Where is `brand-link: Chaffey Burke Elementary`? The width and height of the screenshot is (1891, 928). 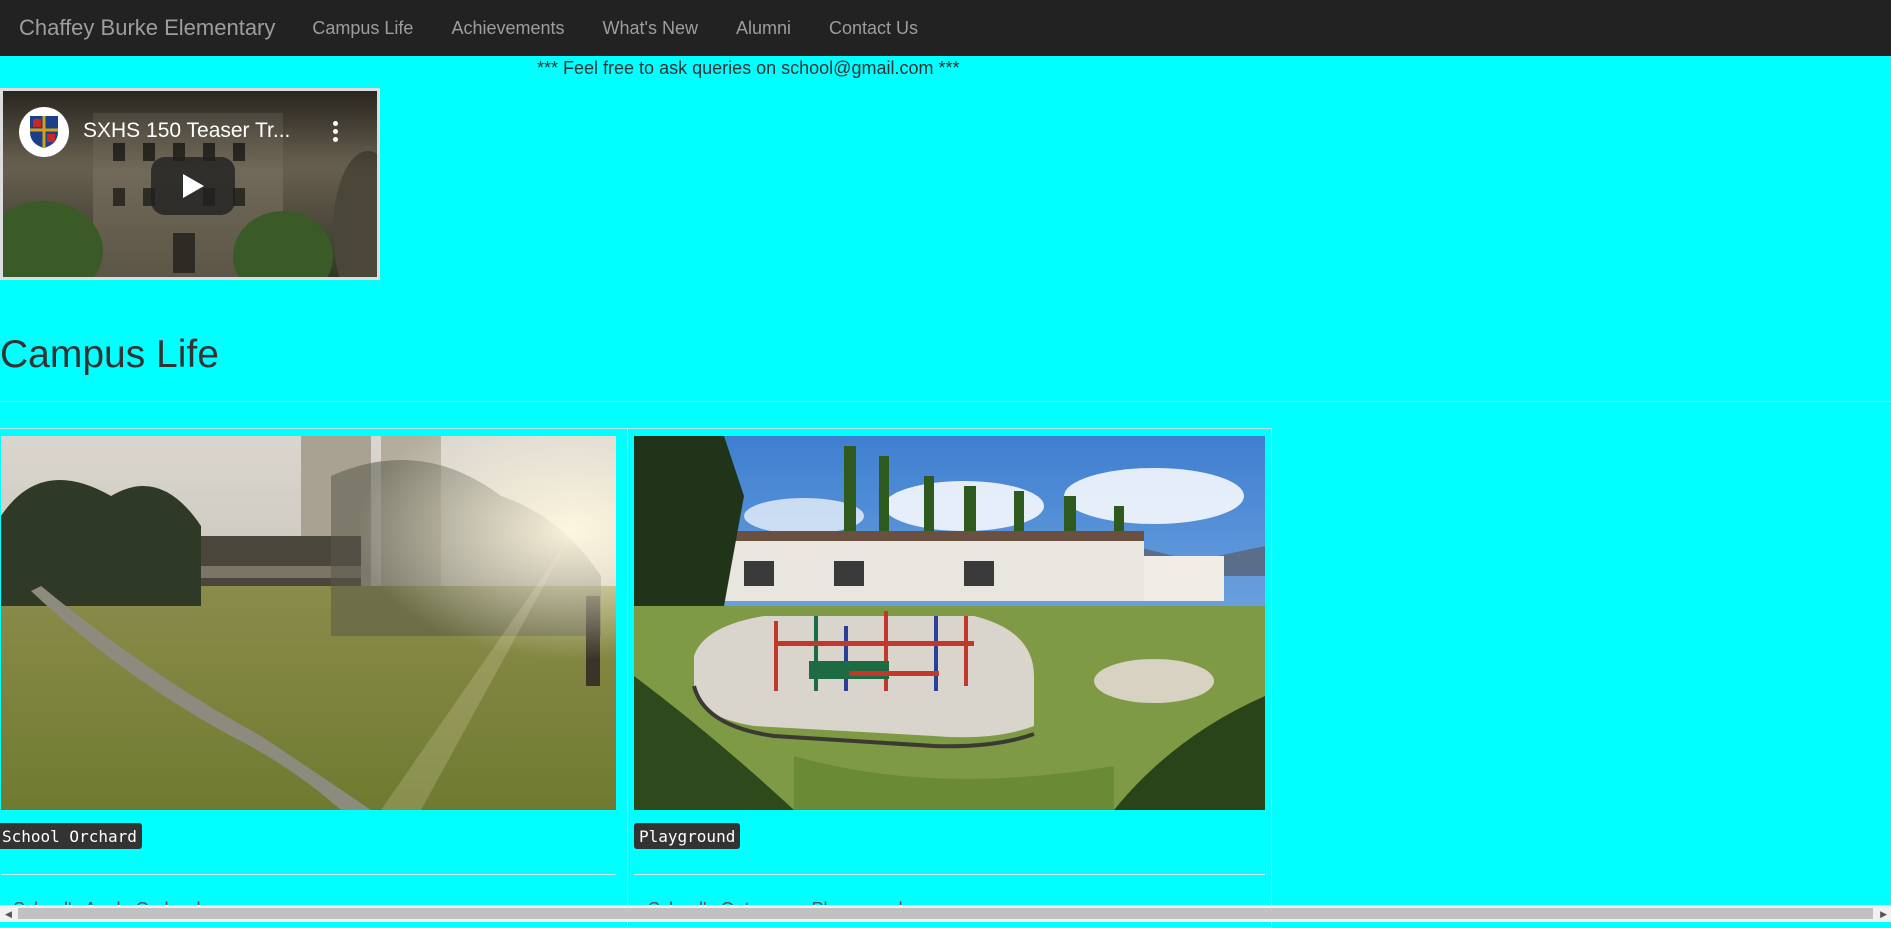
brand-link: Chaffey Burke Elementary is located at coordinates (147, 28).